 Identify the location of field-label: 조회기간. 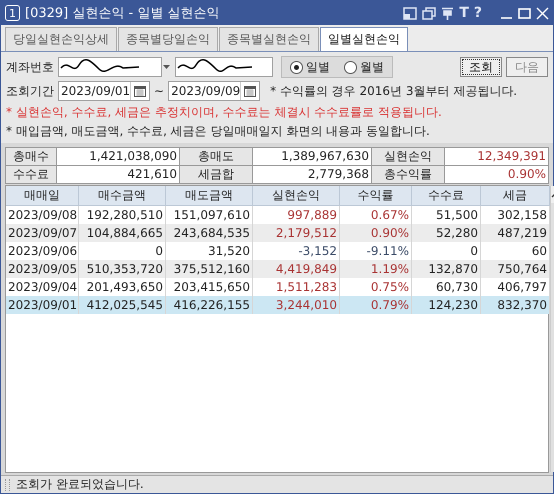
(30, 91).